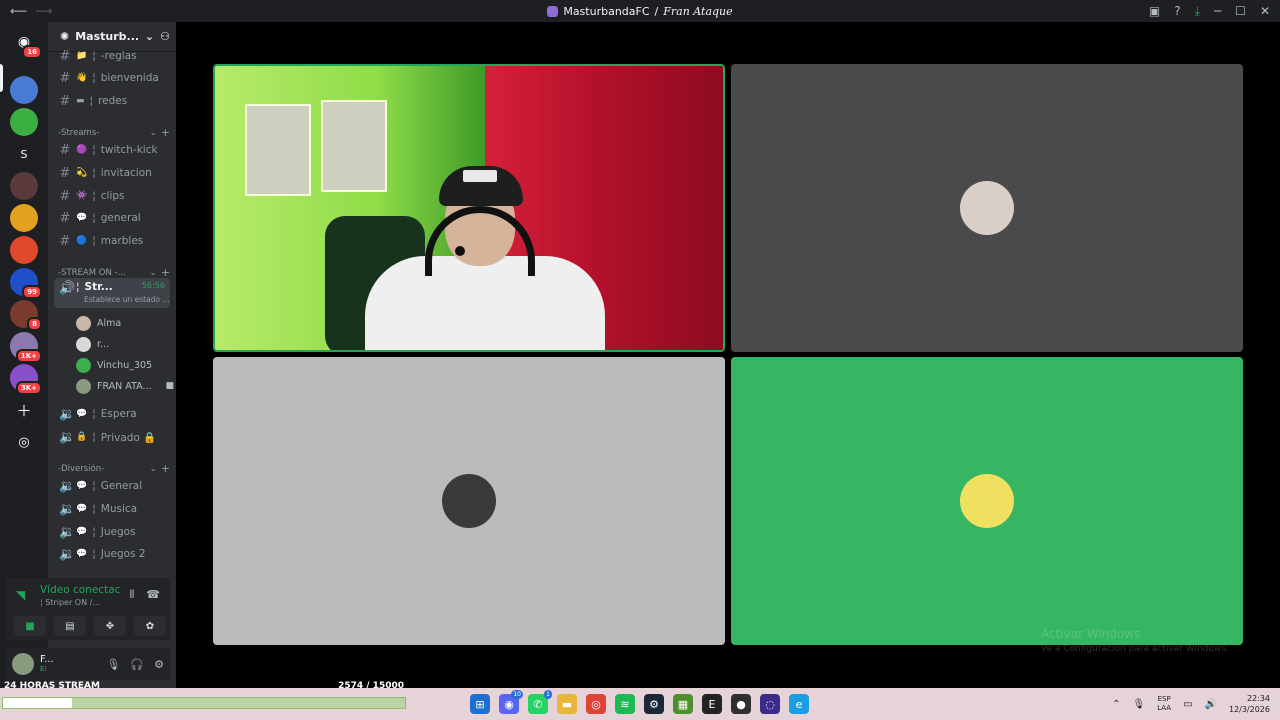 The height and width of the screenshot is (720, 1280). What do you see at coordinates (112, 437) in the screenshot?
I see `voice-channel: 🔉 🔒 ¦ Privado 🔒` at bounding box center [112, 437].